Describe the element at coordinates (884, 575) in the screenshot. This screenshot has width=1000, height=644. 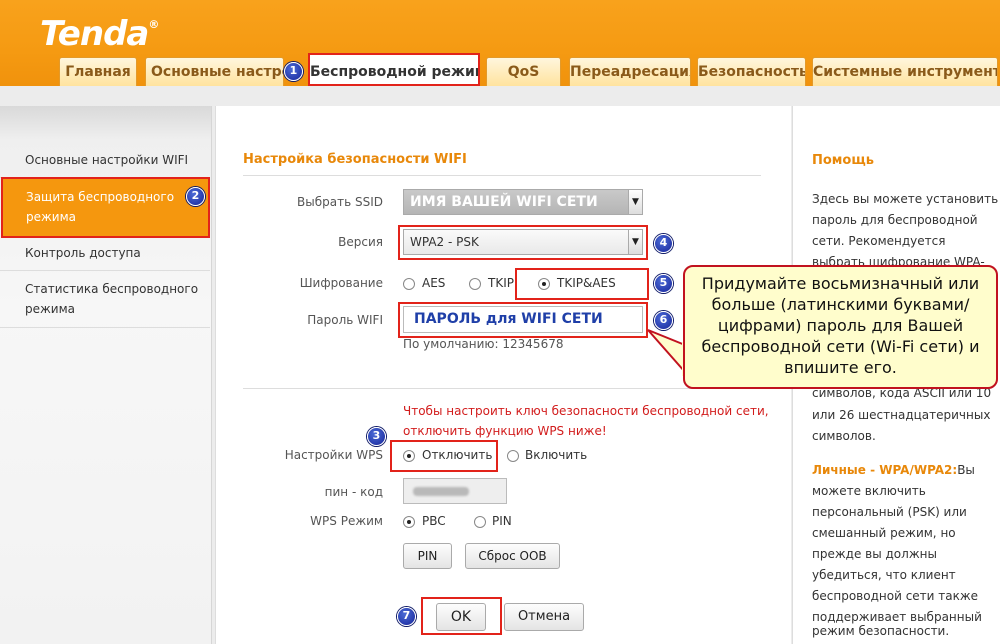
I see `help-text-line: убедиться, что клиент` at that location.